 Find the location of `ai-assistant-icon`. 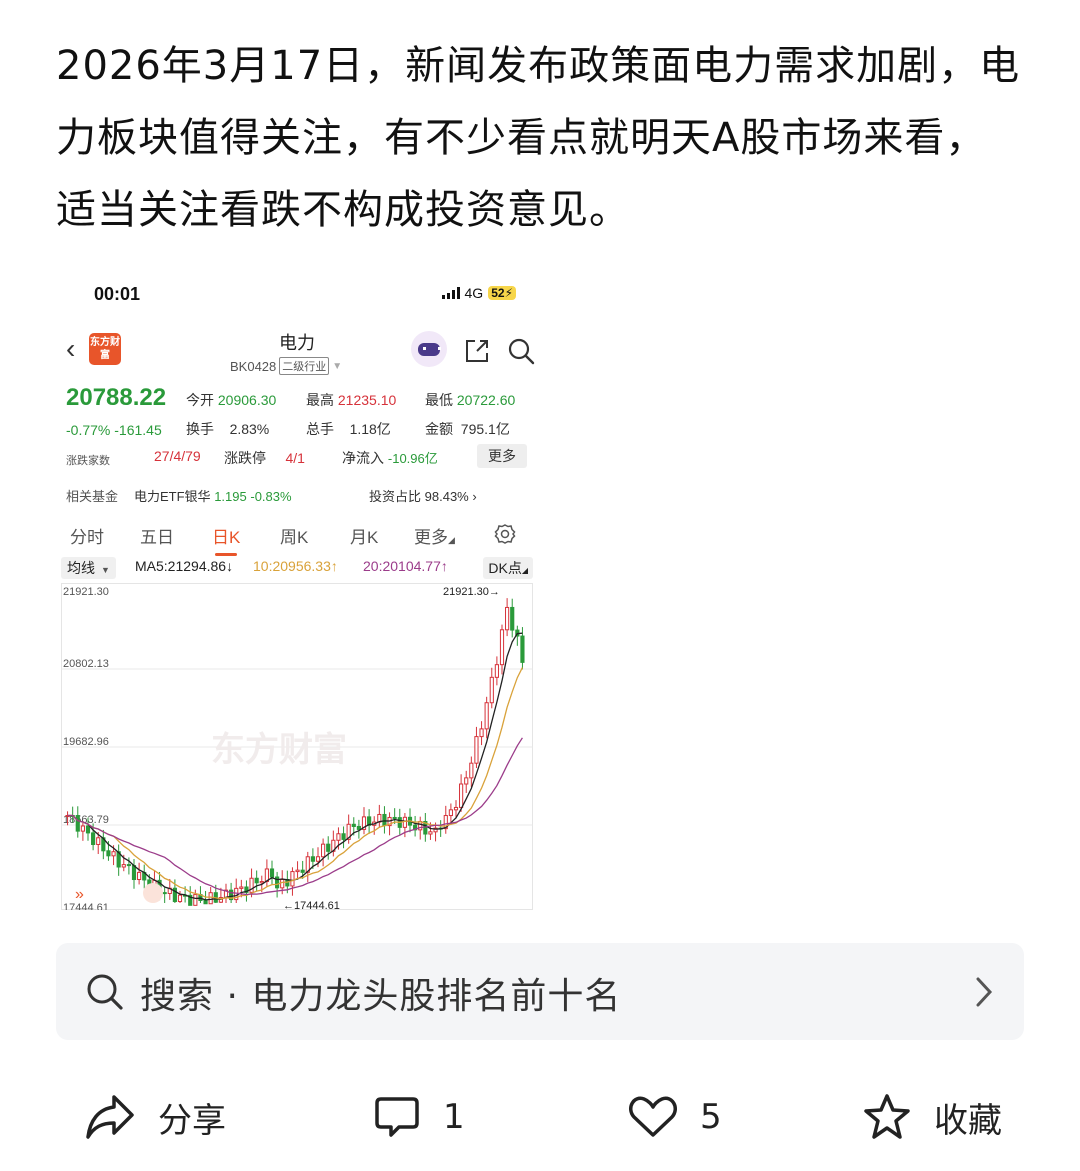

ai-assistant-icon is located at coordinates (429, 349).